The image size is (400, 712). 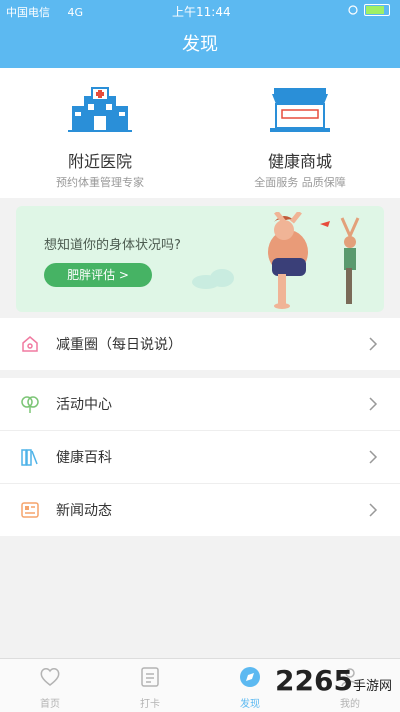 What do you see at coordinates (28, 12) in the screenshot?
I see `carrier-text: 中国电信` at bounding box center [28, 12].